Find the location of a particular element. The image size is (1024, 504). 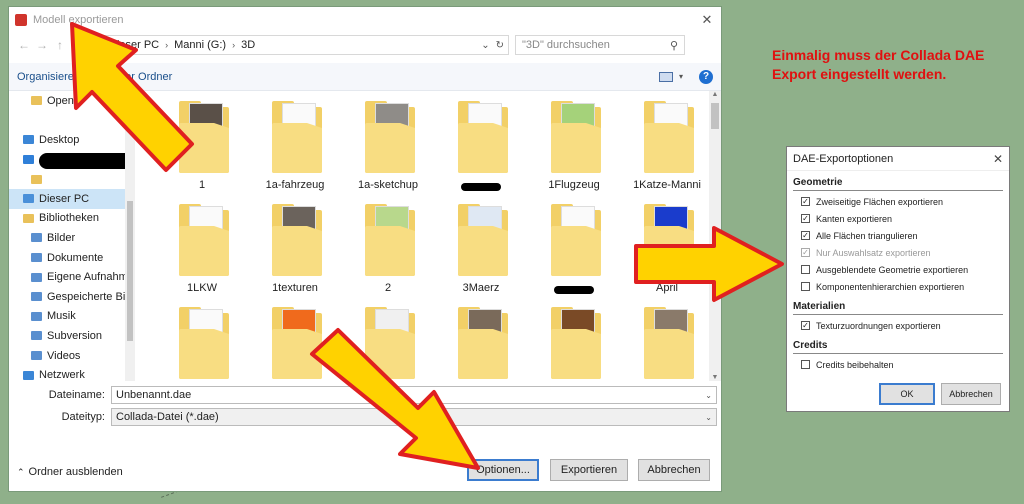

section-heading: Geometrie is located at coordinates (818, 182).